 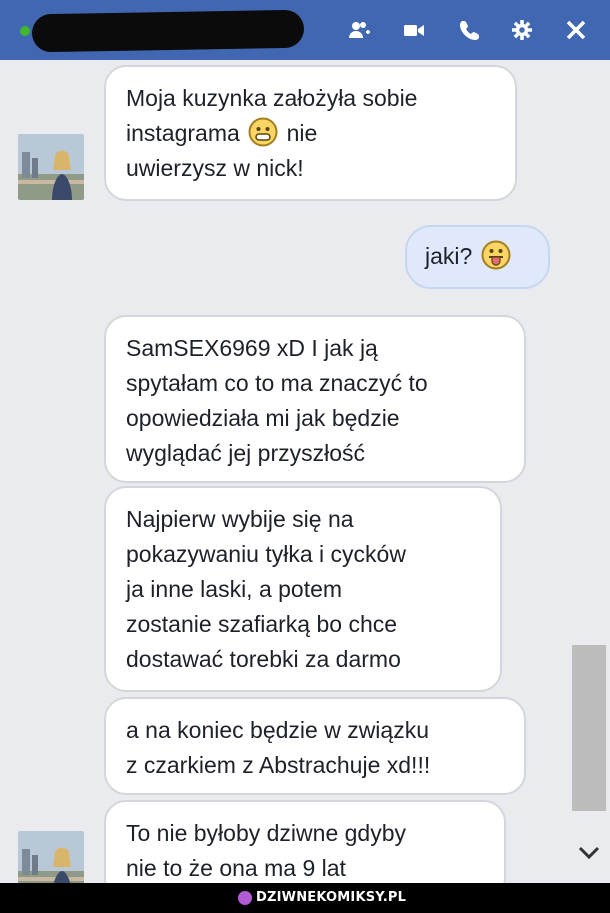 I want to click on message-line: uwierzysz w nick!, so click(x=215, y=168).